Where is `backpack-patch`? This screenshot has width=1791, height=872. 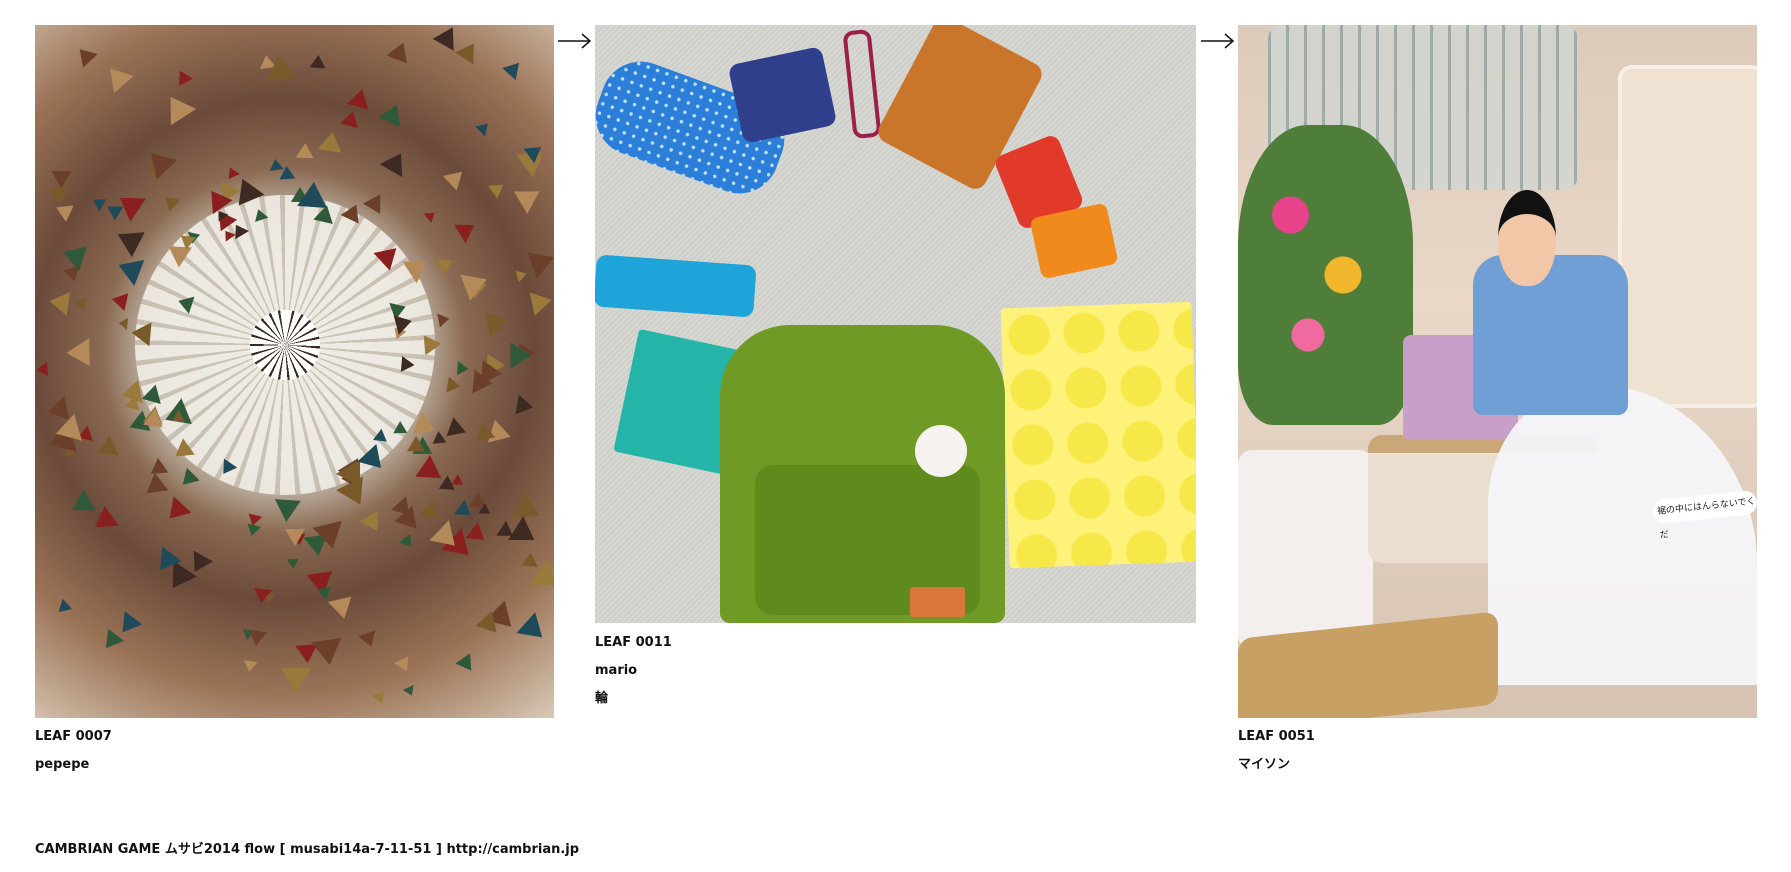 backpack-patch is located at coordinates (937, 602).